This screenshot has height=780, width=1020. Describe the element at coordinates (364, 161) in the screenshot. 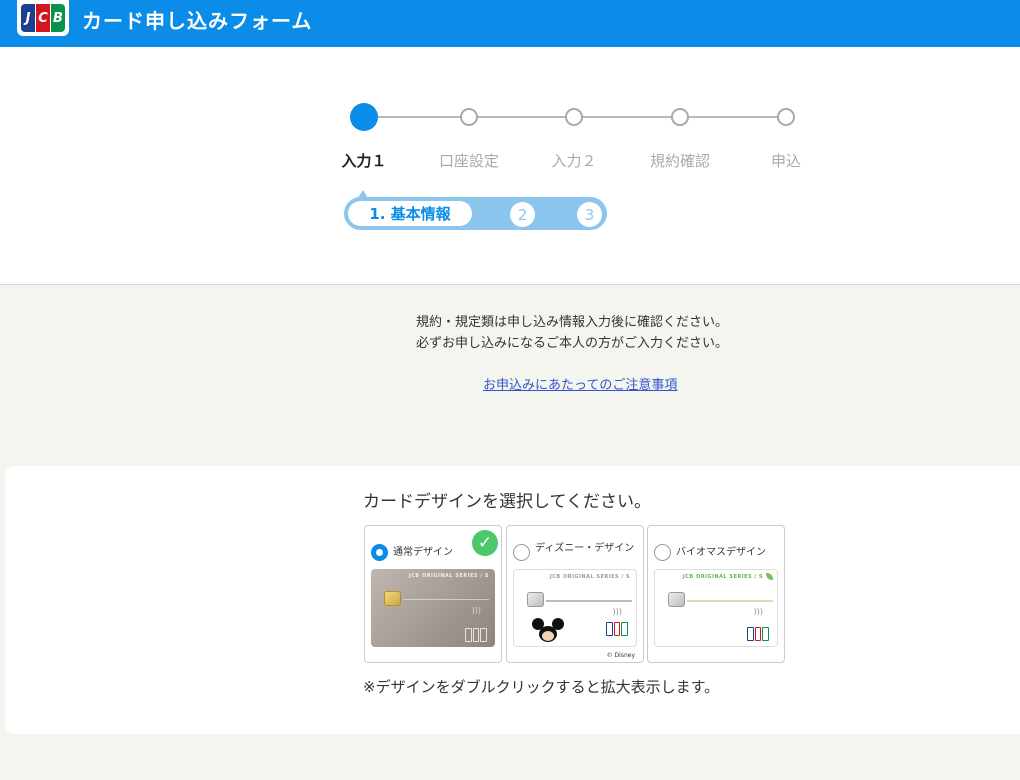

I see `step-label-input1: 入力１` at that location.